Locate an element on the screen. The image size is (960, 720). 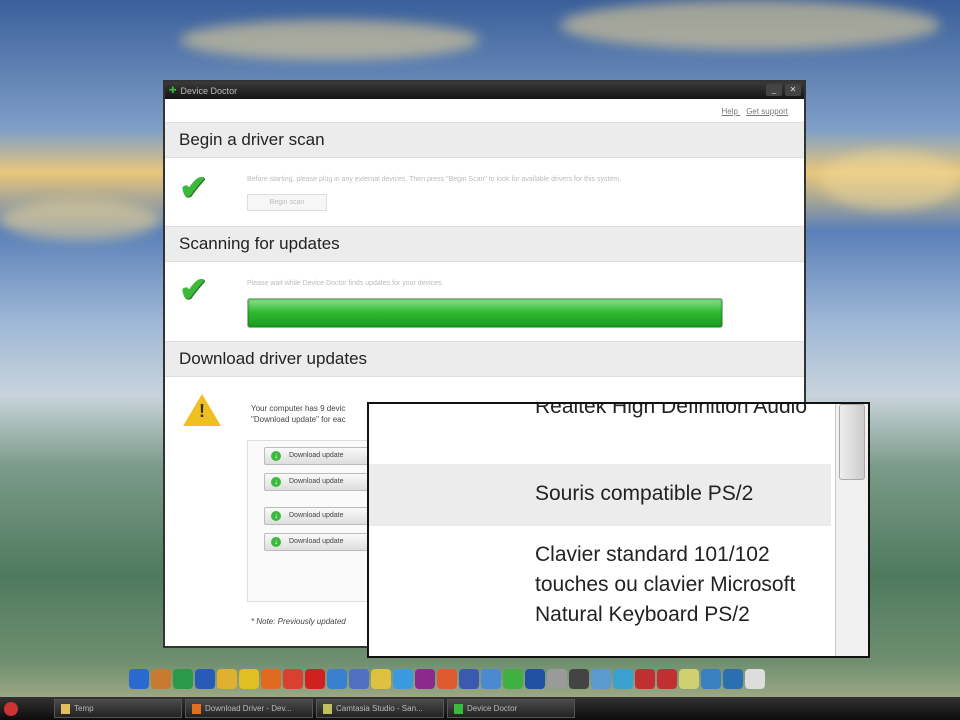
title-bar: ✚ Device Doctor _ ✕ is located at coordinates (484, 90).